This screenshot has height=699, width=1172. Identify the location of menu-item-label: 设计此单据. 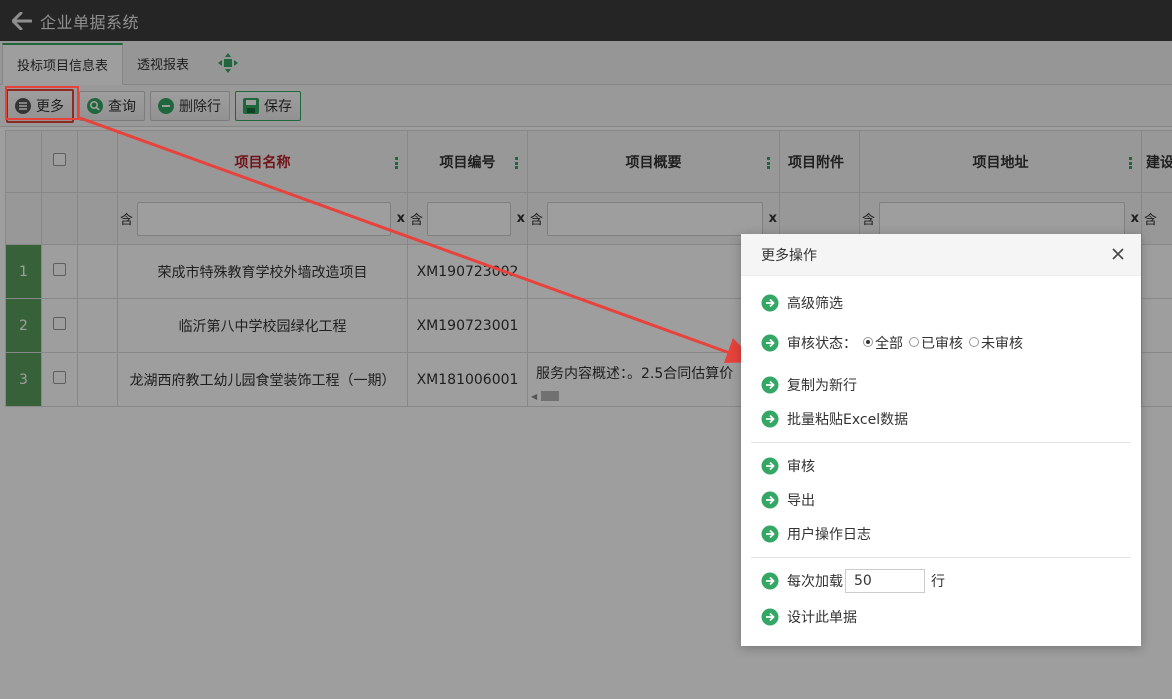
(822, 618).